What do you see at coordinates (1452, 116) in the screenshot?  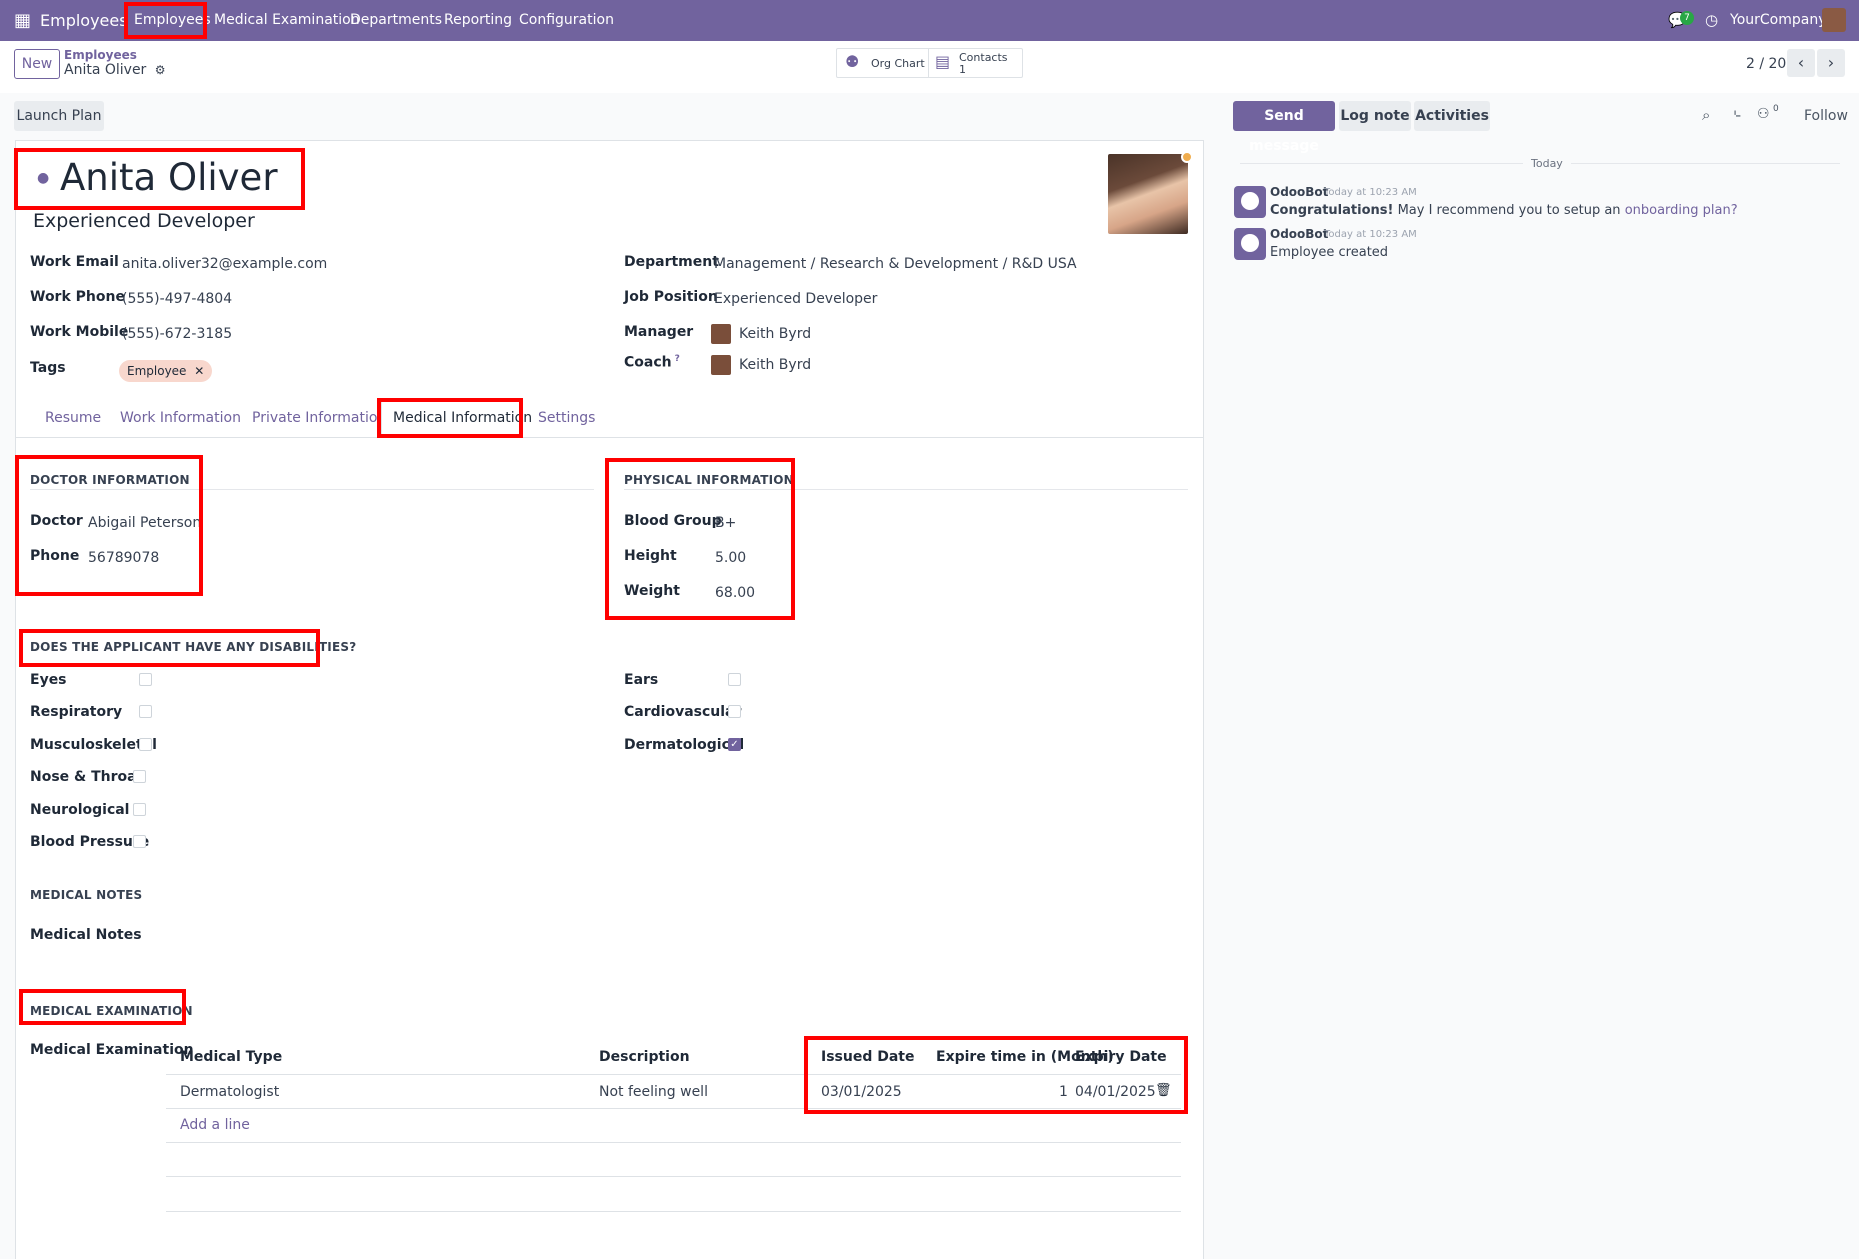 I see `activities-button: Activities` at bounding box center [1452, 116].